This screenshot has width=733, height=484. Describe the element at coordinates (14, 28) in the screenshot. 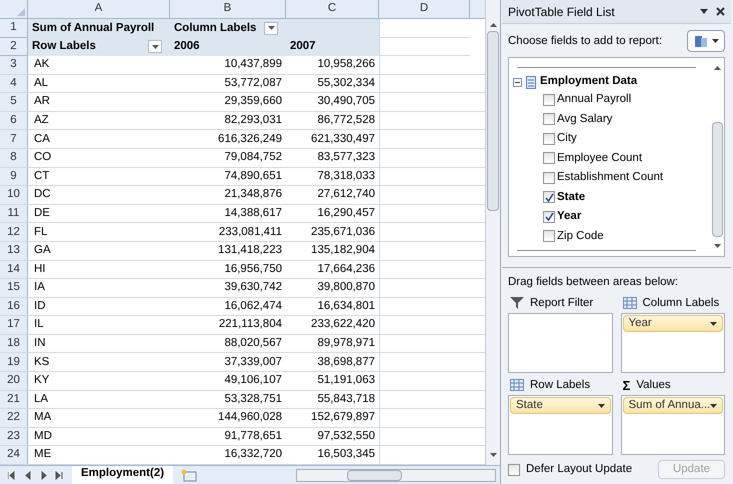

I see `row-header: 1` at that location.